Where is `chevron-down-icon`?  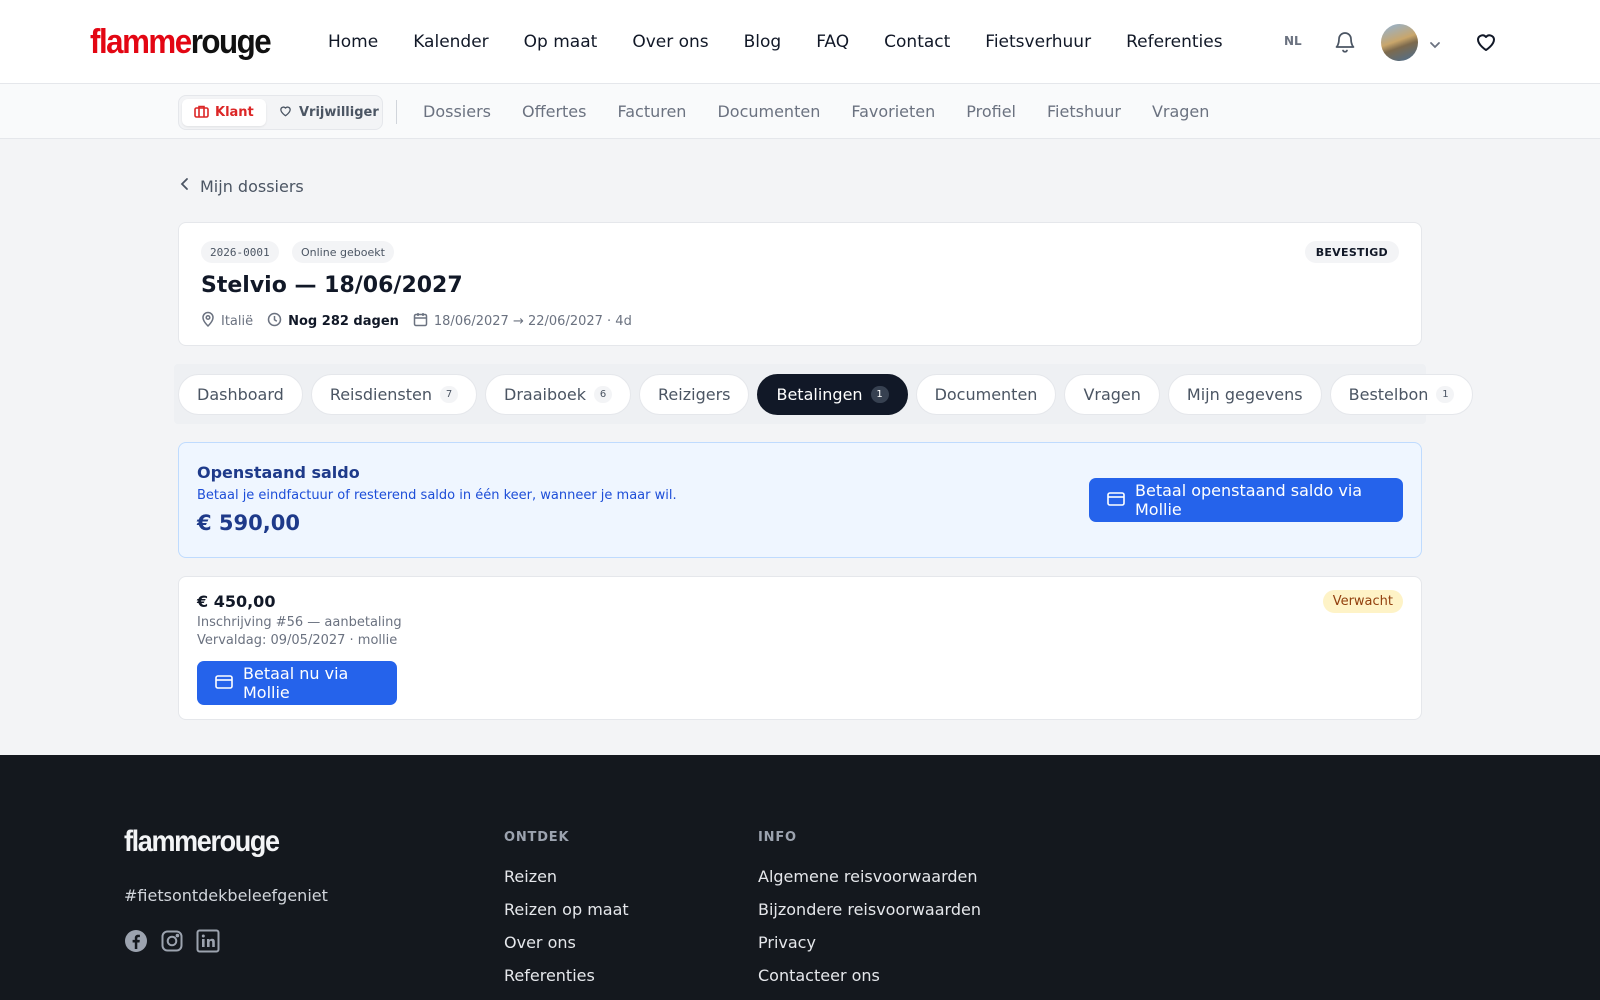
chevron-down-icon is located at coordinates (1435, 42).